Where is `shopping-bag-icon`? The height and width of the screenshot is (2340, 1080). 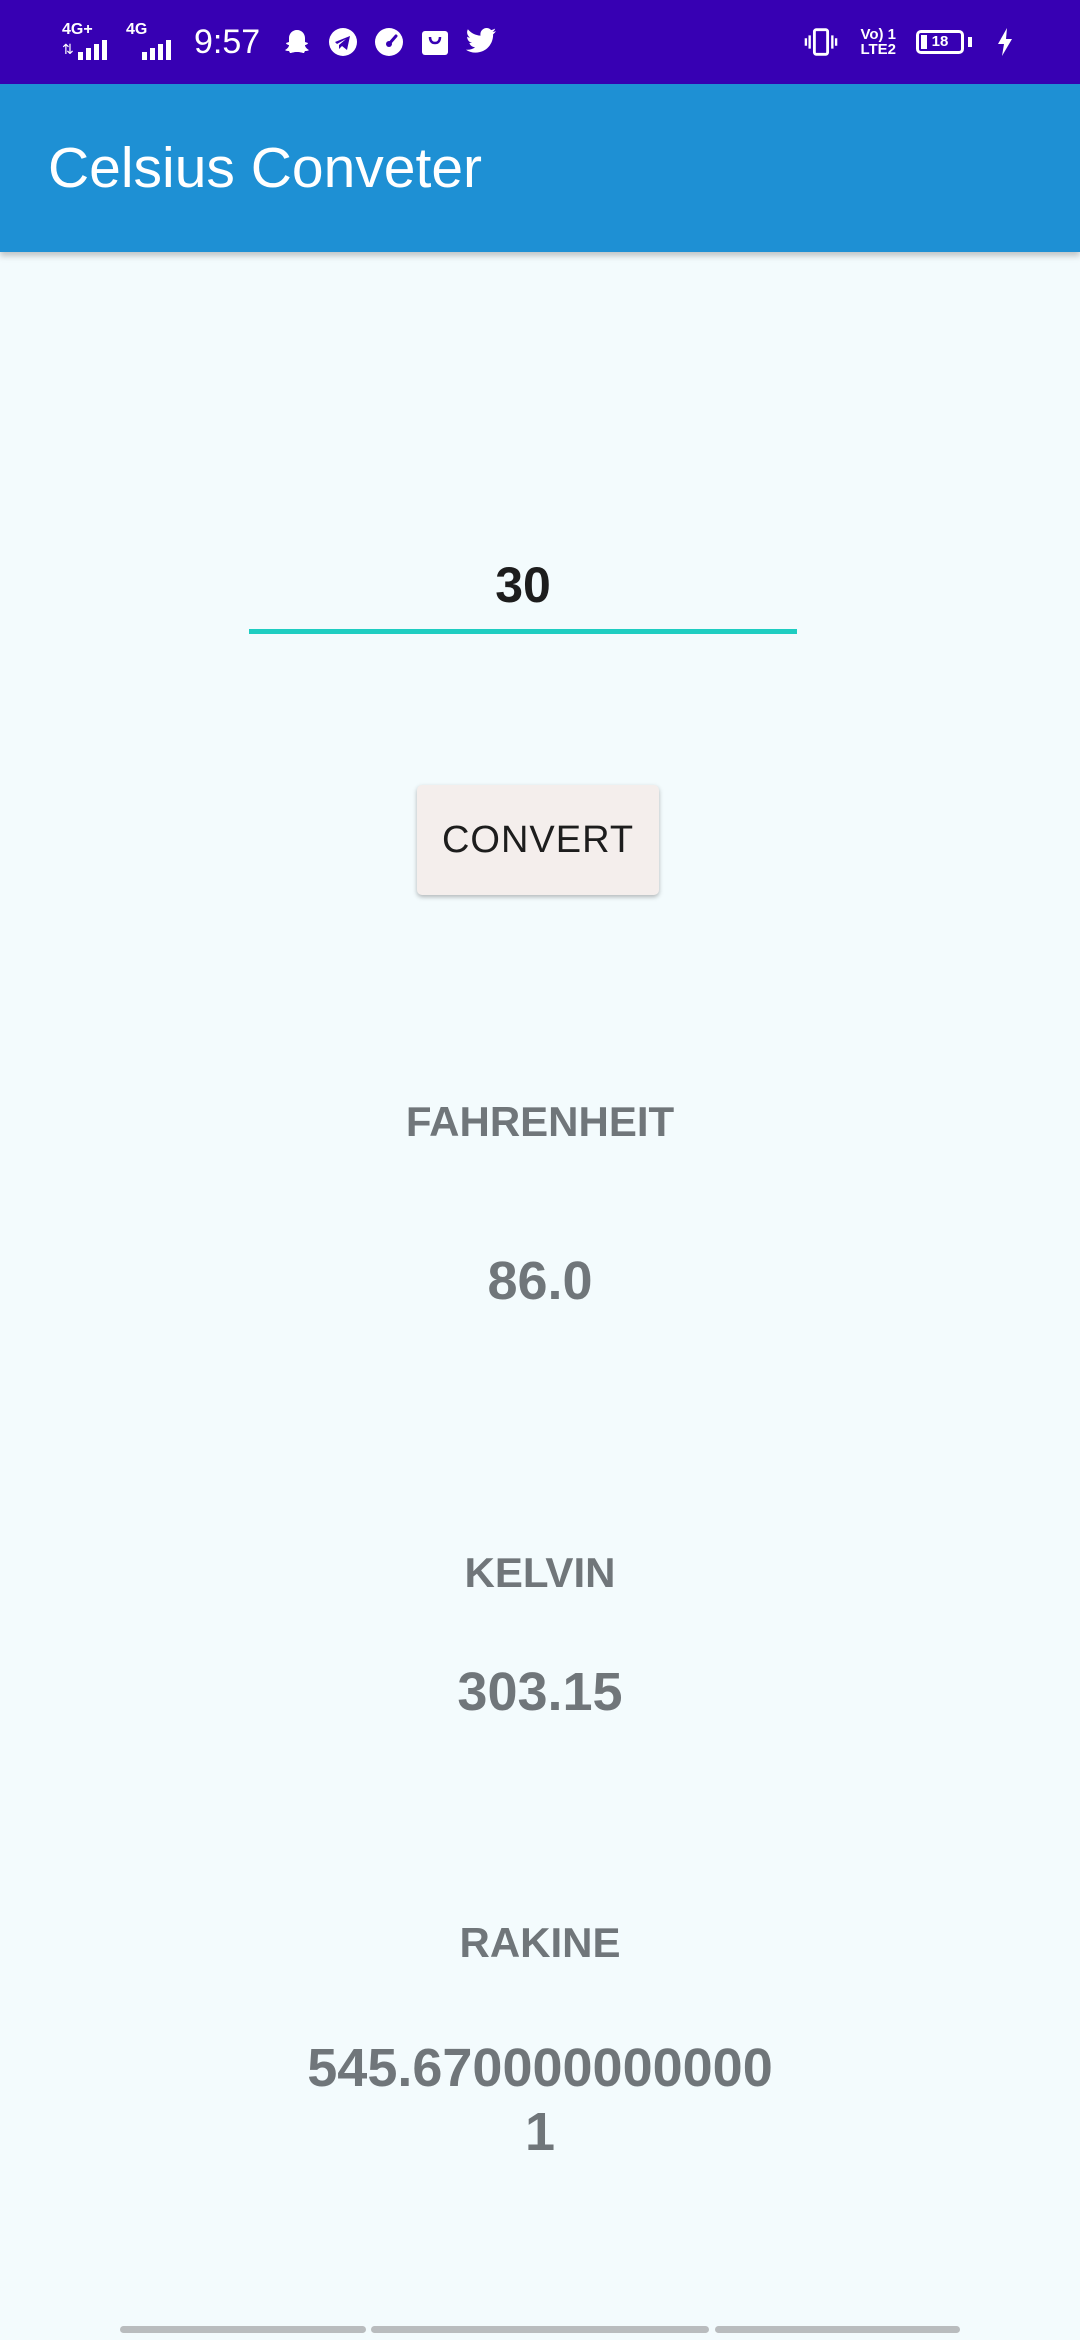
shopping-bag-icon is located at coordinates (435, 42).